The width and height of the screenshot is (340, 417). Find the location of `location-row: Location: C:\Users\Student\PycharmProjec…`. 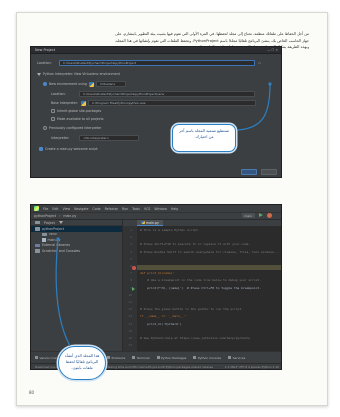

location-row: Location: C:\Users\Student\PycharmProjec… is located at coordinates (149, 63).